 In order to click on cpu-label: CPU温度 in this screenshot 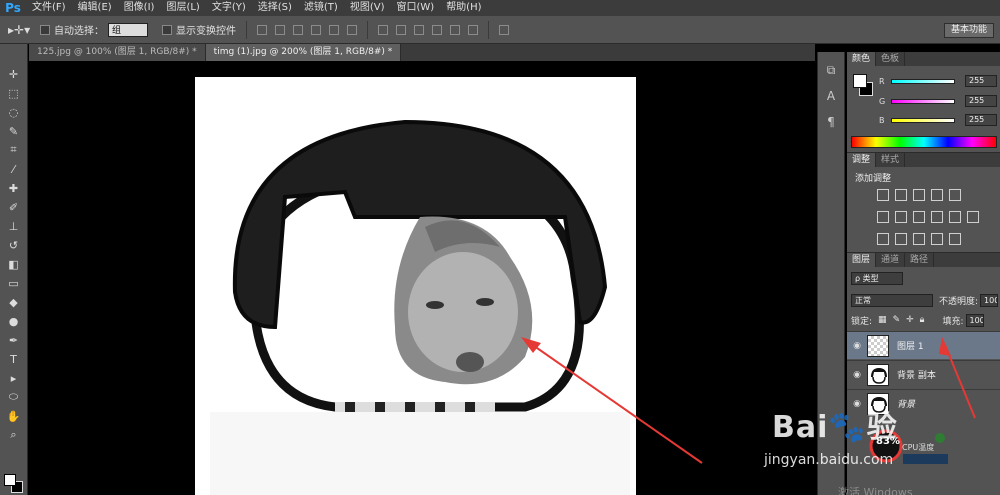, I will do `click(918, 447)`.